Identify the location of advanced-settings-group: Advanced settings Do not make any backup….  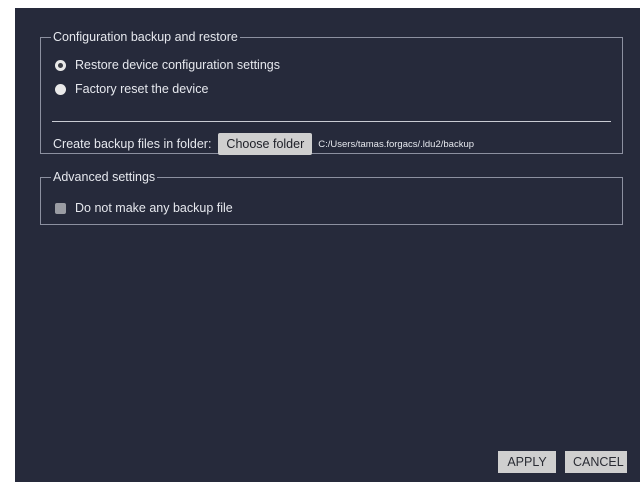
(331, 197).